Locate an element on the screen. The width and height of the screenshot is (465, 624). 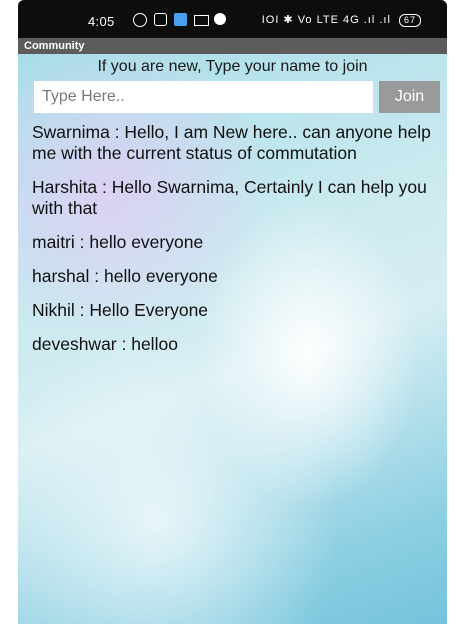
status-time: 4:05 is located at coordinates (101, 21).